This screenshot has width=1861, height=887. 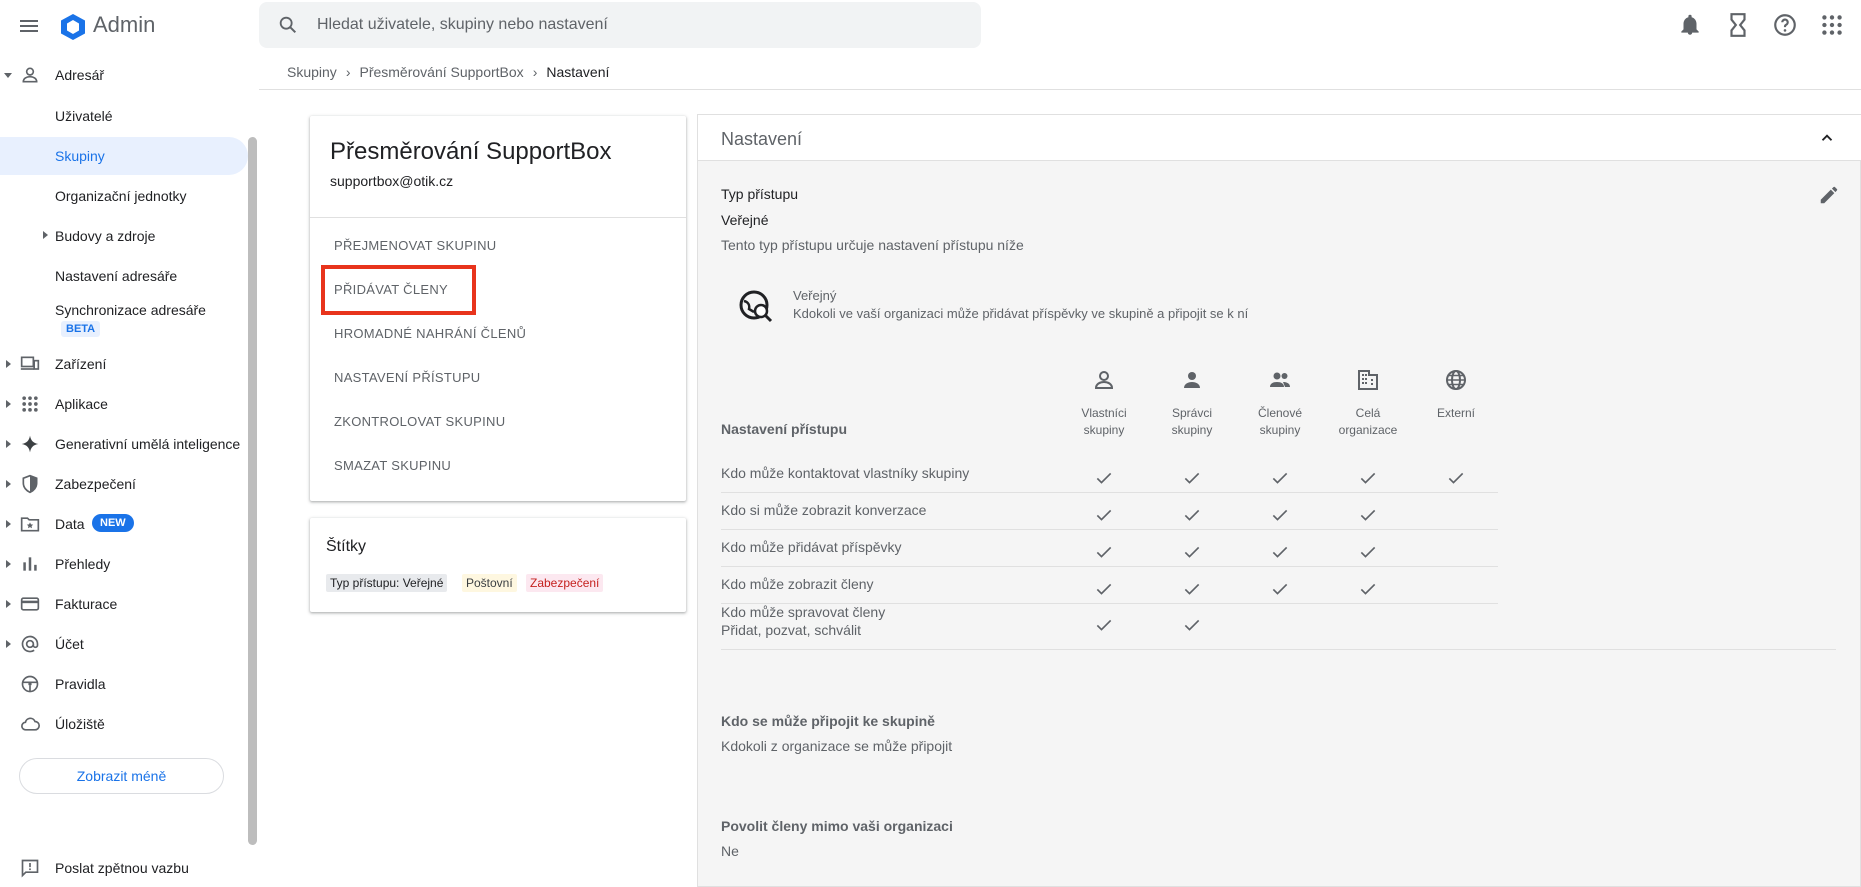 What do you see at coordinates (620, 25) in the screenshot?
I see `search-bar: Hledat uživatele, skupiny nebo nastavení` at bounding box center [620, 25].